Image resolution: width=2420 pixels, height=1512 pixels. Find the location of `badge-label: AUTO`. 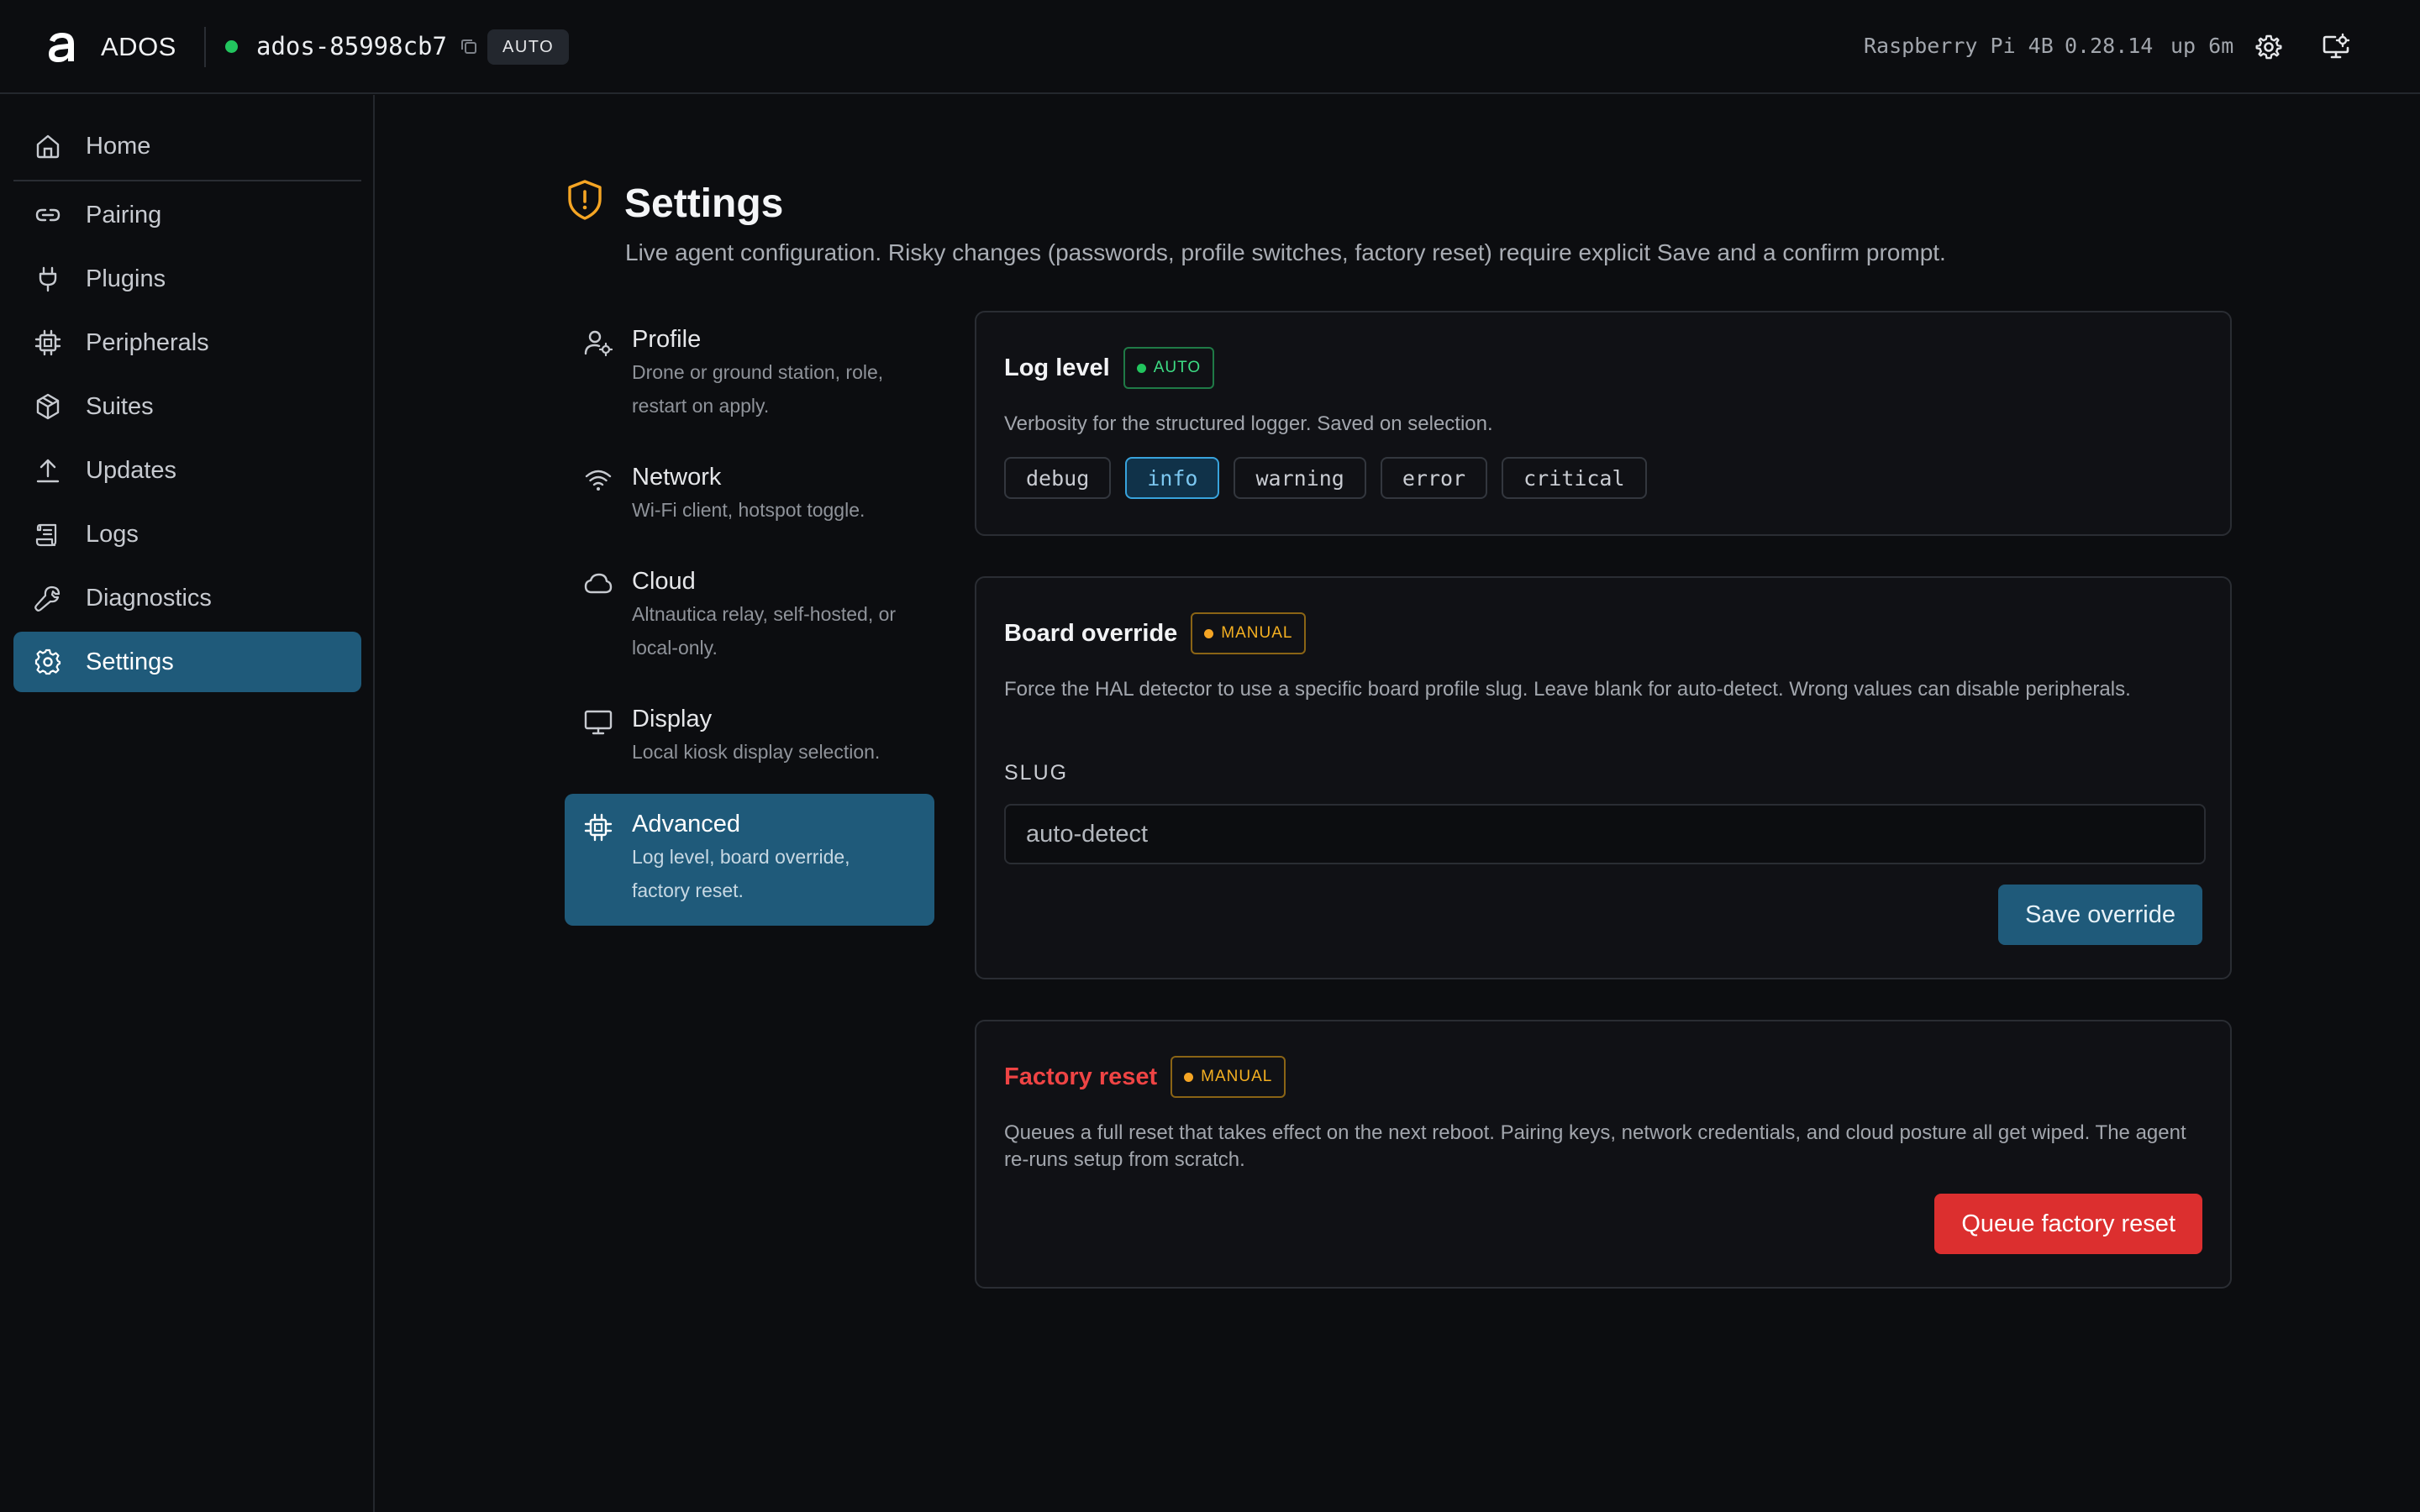

badge-label: AUTO is located at coordinates (1177, 367).